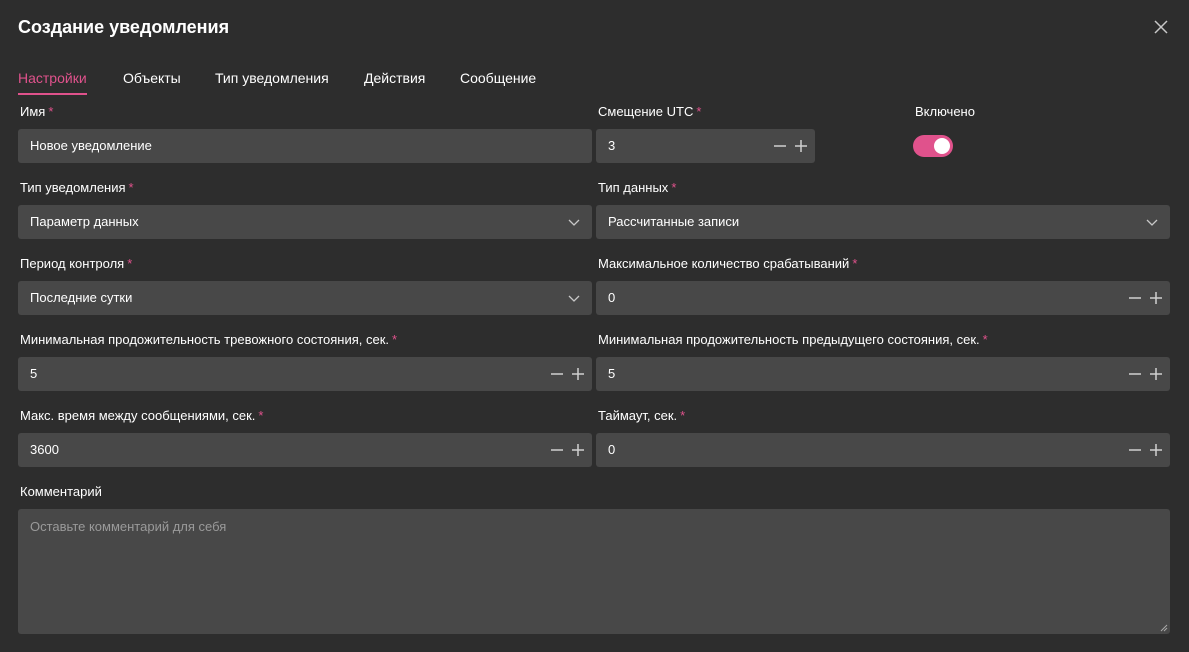 This screenshot has width=1189, height=652. What do you see at coordinates (883, 374) in the screenshot?
I see `min-prev-duration-stepper: 5` at bounding box center [883, 374].